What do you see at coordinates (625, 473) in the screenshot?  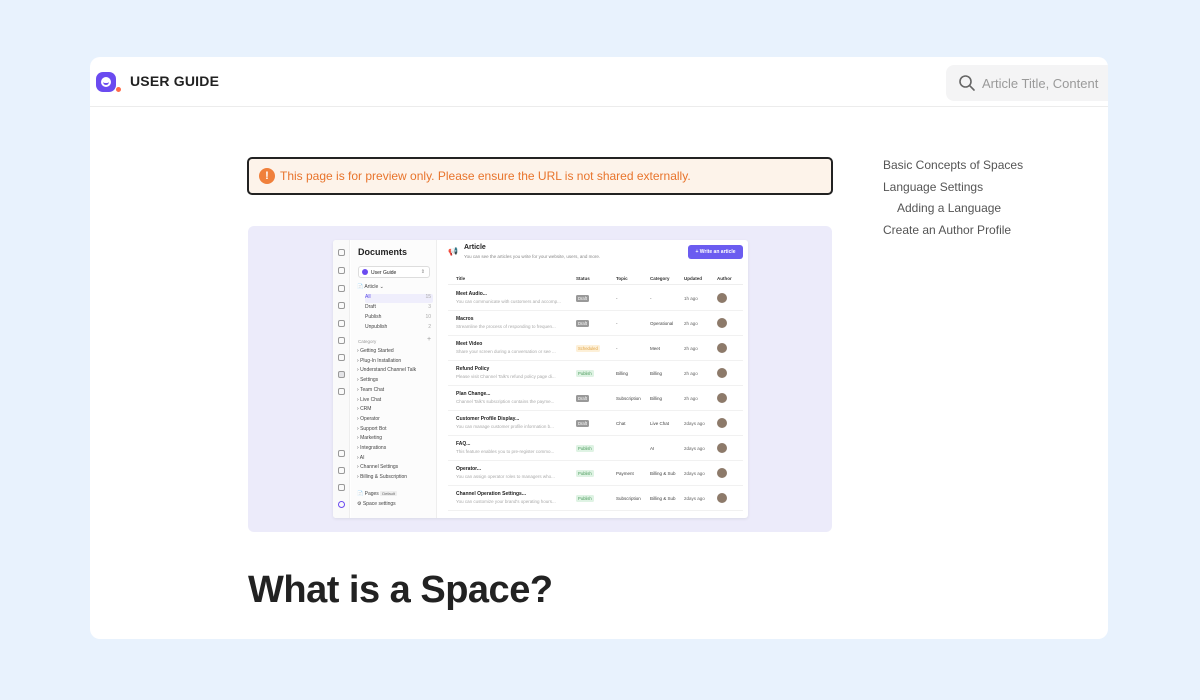 I see `row-topic: Payment` at bounding box center [625, 473].